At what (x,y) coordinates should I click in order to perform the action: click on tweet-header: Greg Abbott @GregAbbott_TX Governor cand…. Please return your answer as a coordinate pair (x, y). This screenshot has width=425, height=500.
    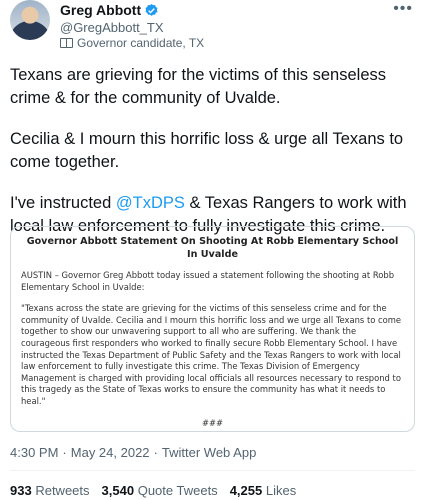
    Looking at the image, I should click on (212, 26).